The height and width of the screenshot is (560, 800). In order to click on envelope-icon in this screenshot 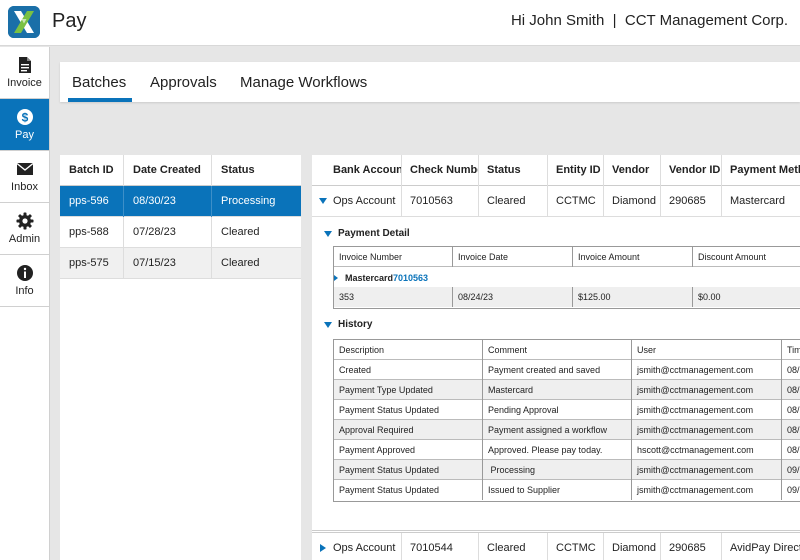, I will do `click(24, 168)`.